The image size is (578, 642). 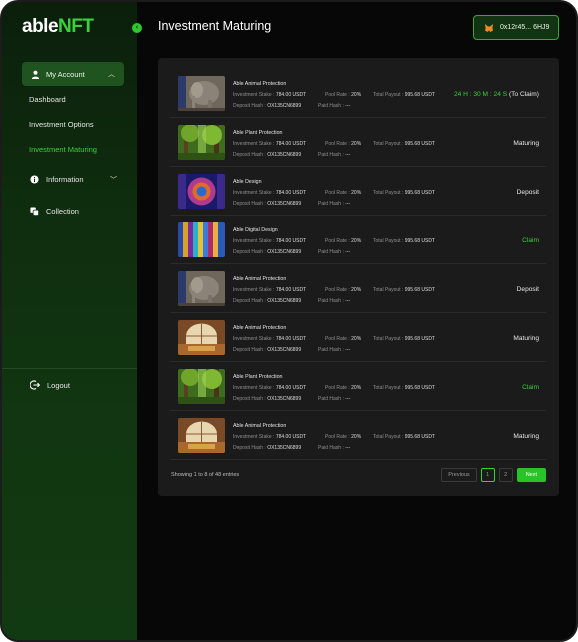 What do you see at coordinates (247, 181) in the screenshot?
I see `investment-name: Able Design` at bounding box center [247, 181].